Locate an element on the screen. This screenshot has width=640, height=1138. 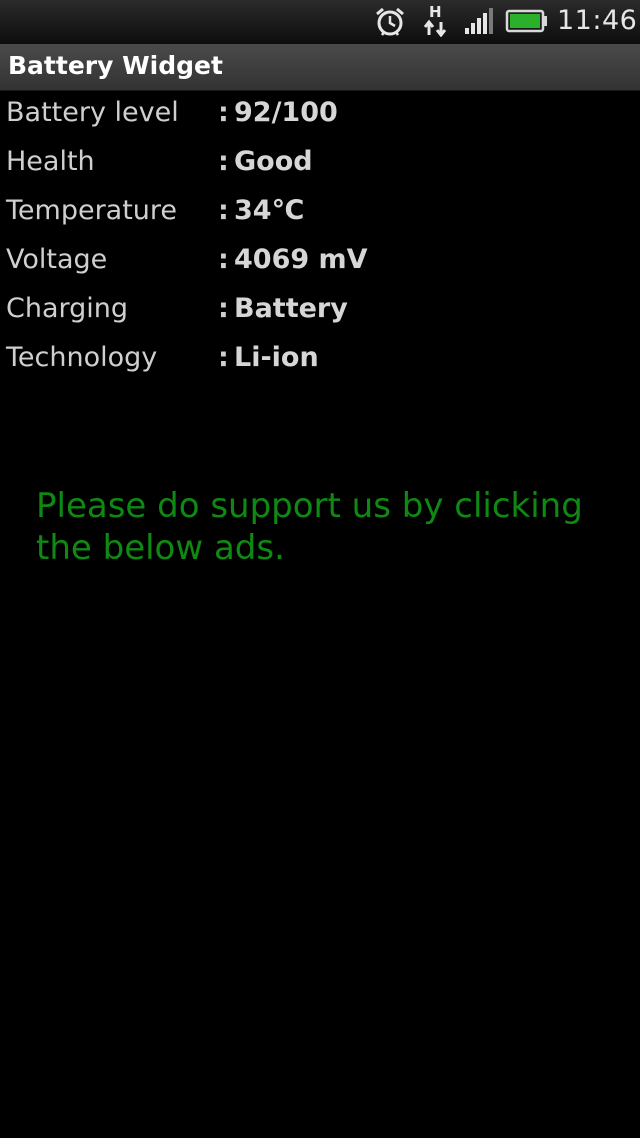
network-type-label: H is located at coordinates (435, 12).